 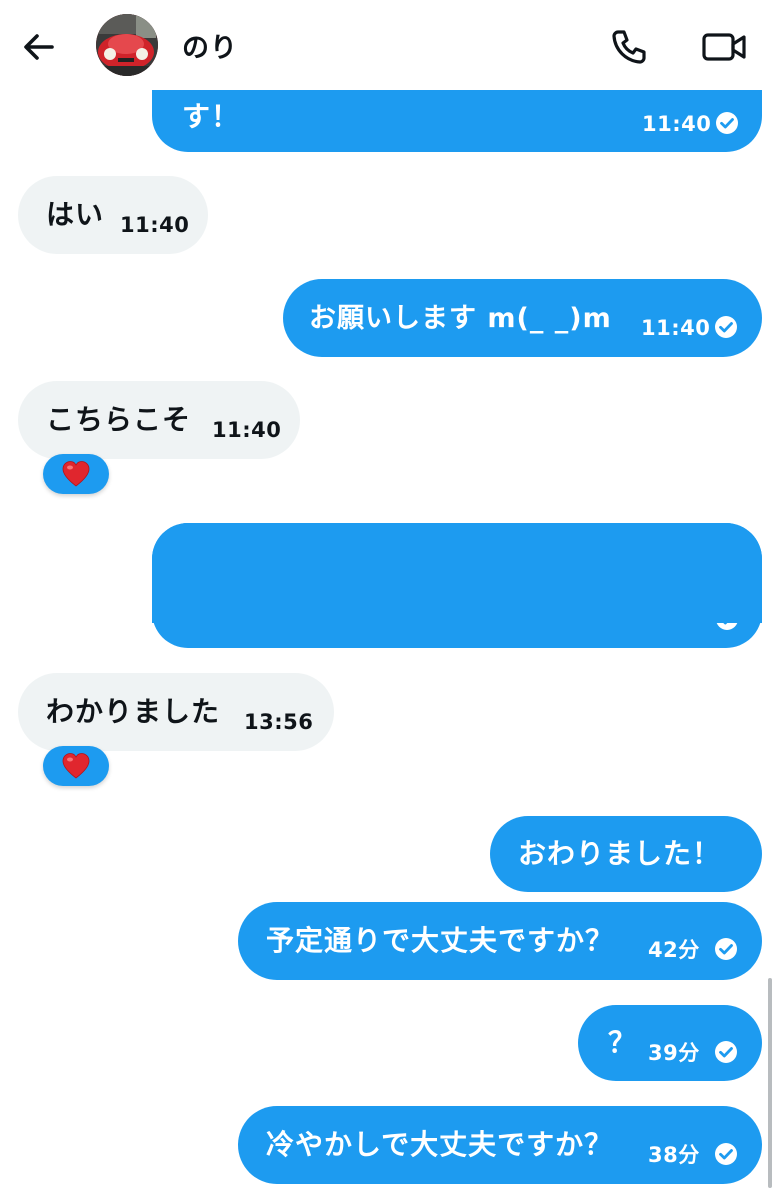 I want to click on scrollbar, so click(x=770, y=1083).